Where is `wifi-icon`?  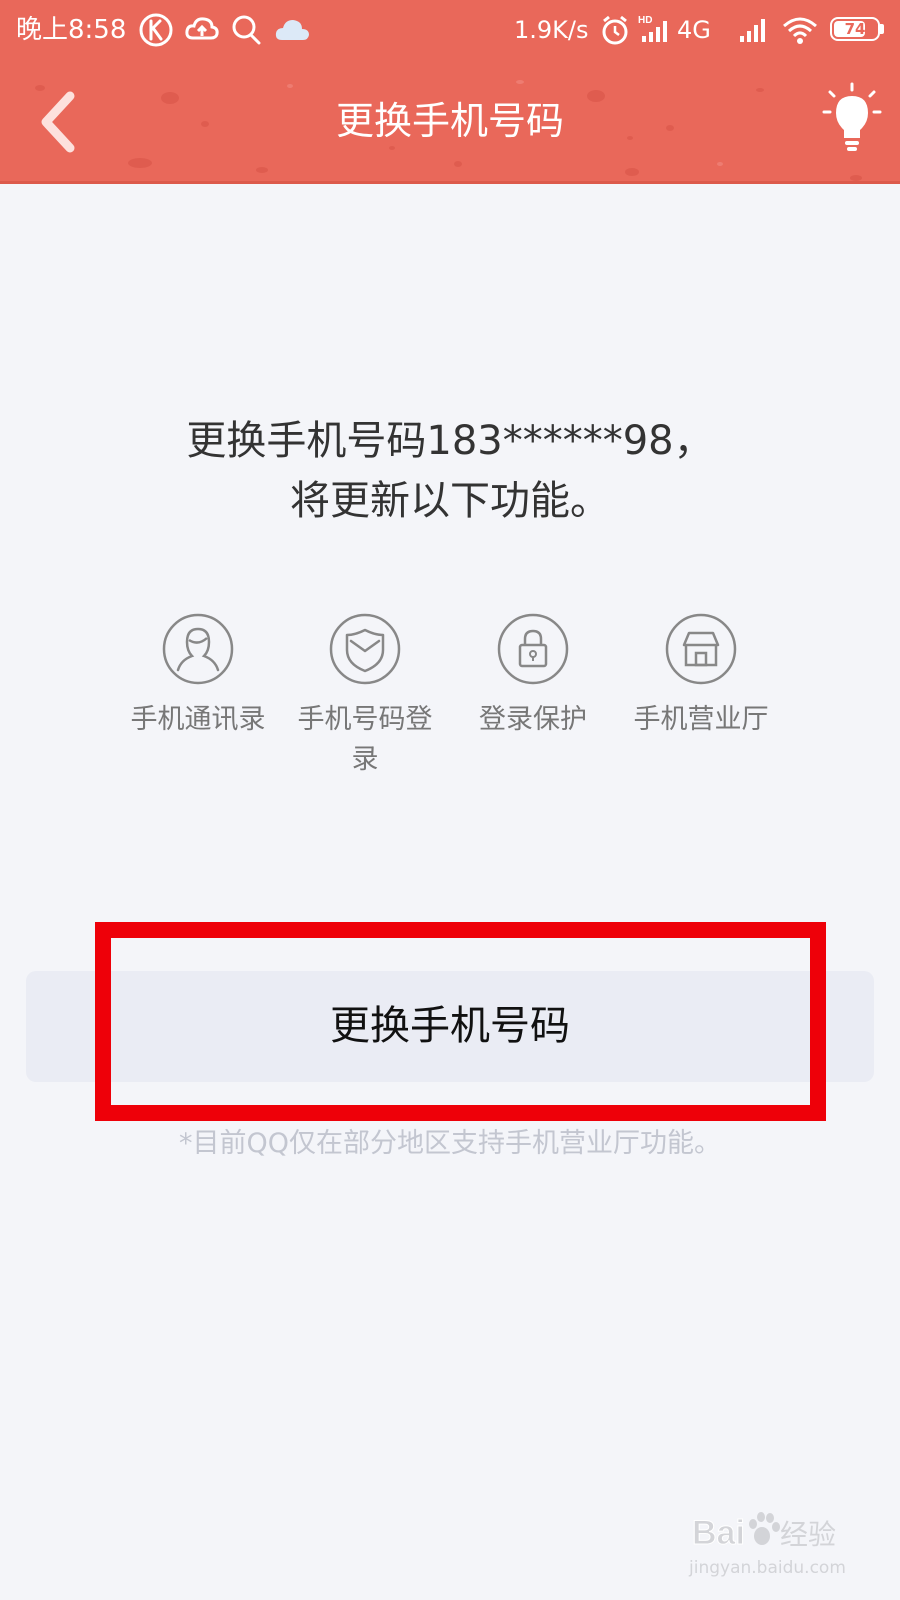 wifi-icon is located at coordinates (800, 30).